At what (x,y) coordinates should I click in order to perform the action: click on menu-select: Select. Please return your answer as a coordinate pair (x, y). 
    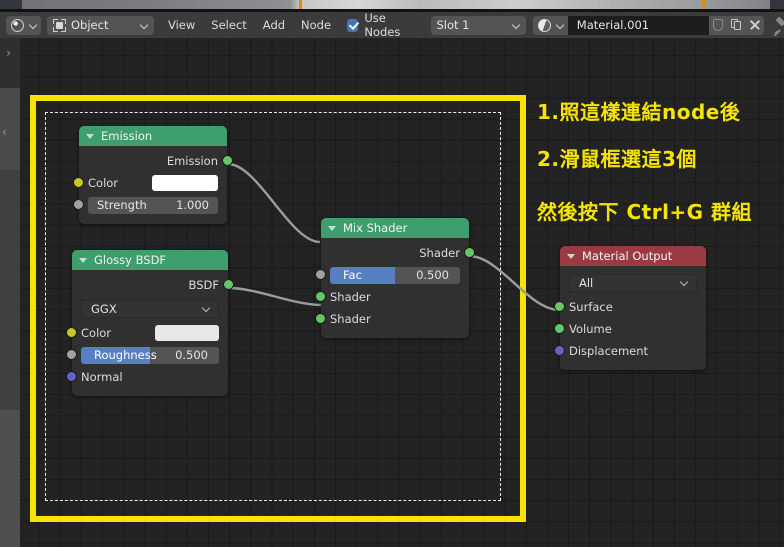
    Looking at the image, I should click on (228, 25).